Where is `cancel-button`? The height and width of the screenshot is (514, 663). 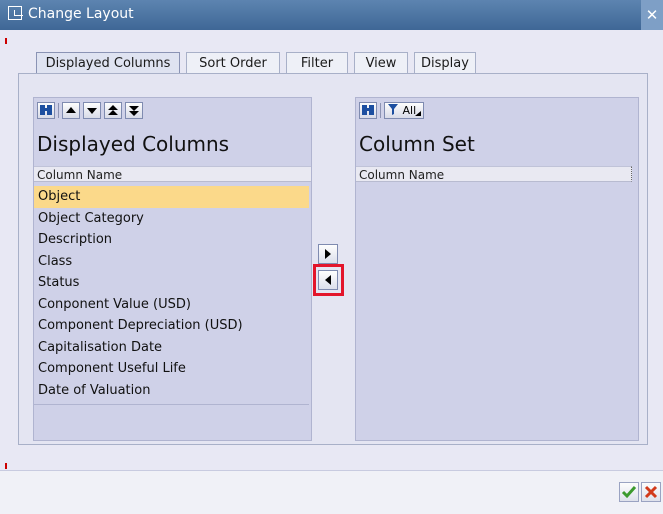
cancel-button is located at coordinates (651, 492).